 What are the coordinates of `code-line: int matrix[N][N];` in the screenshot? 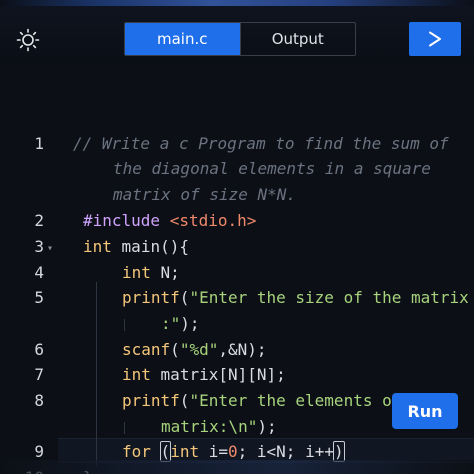 It's located at (204, 375).